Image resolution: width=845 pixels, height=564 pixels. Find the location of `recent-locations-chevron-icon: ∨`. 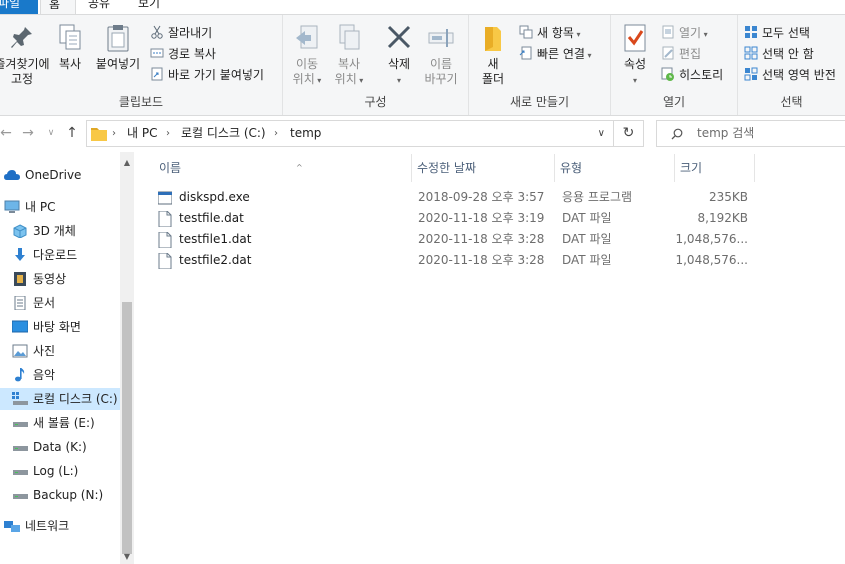

recent-locations-chevron-icon: ∨ is located at coordinates (51, 133).